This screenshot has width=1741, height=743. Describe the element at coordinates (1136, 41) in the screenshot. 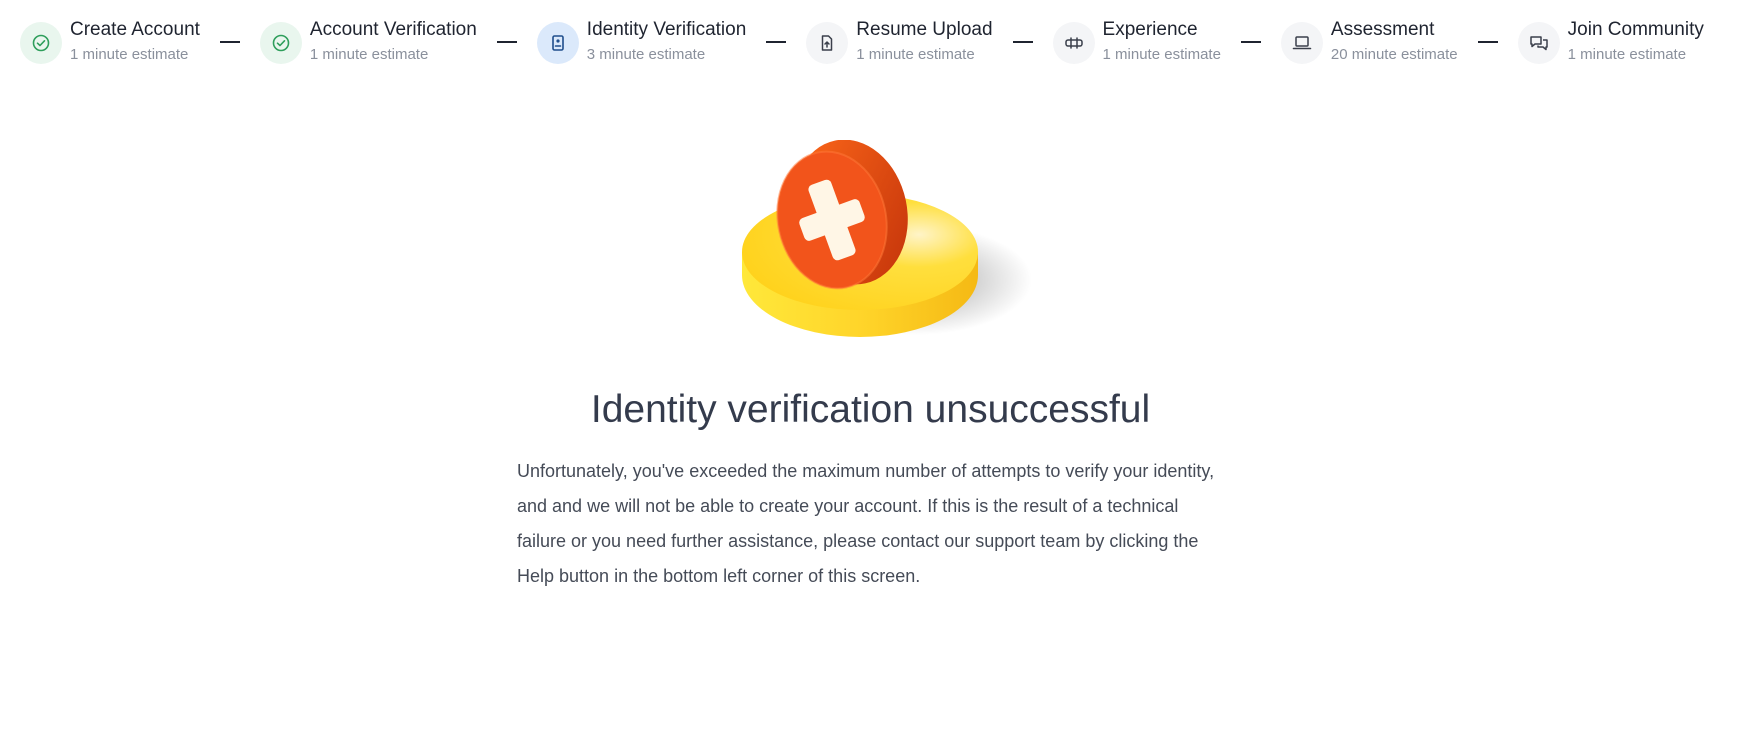

I see `step-experience: Experience 1 minute estimate` at that location.